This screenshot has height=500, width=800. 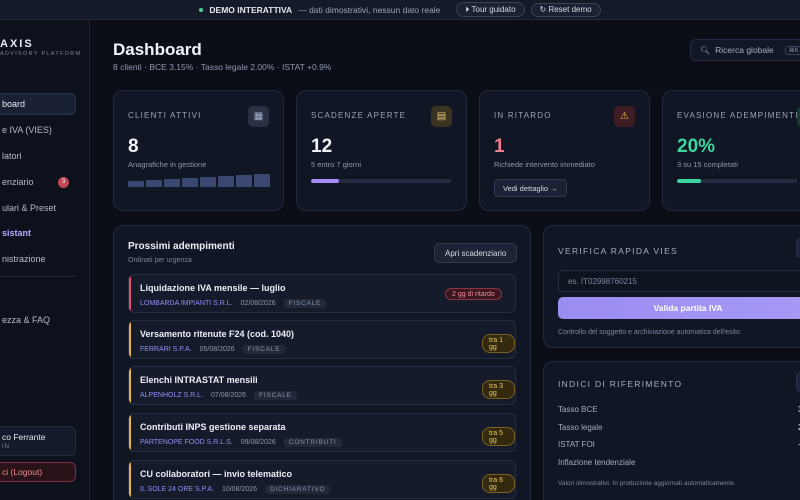 What do you see at coordinates (12, 156) in the screenshot?
I see `sidebar-item-label: latori` at bounding box center [12, 156].